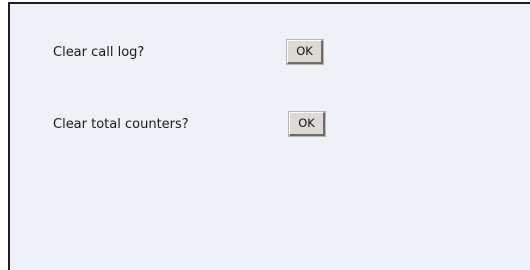 This screenshot has width=530, height=270. Describe the element at coordinates (99, 52) in the screenshot. I see `clear-call-log-label: Clear call log?` at that location.